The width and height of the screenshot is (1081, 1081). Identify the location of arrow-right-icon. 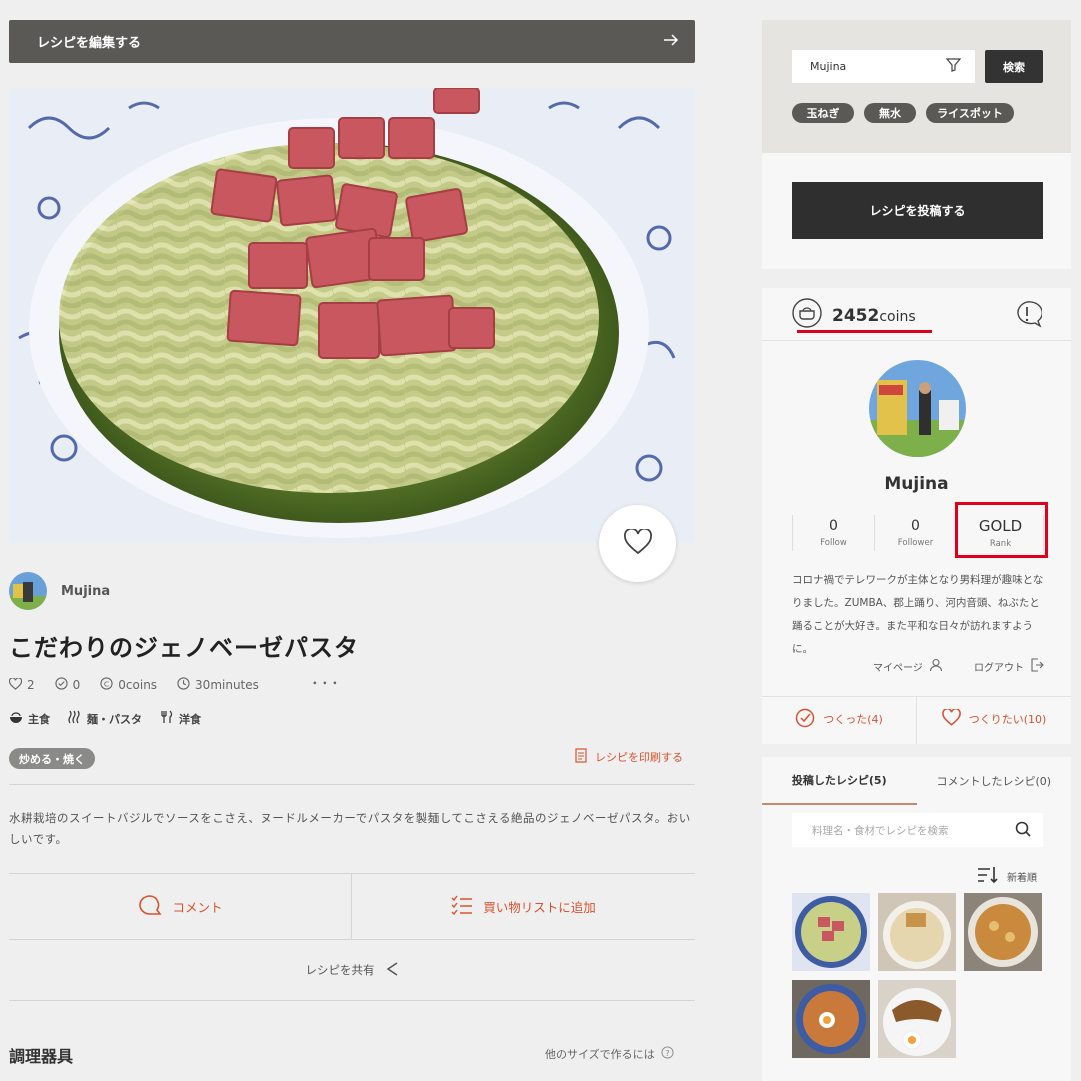
(671, 41).